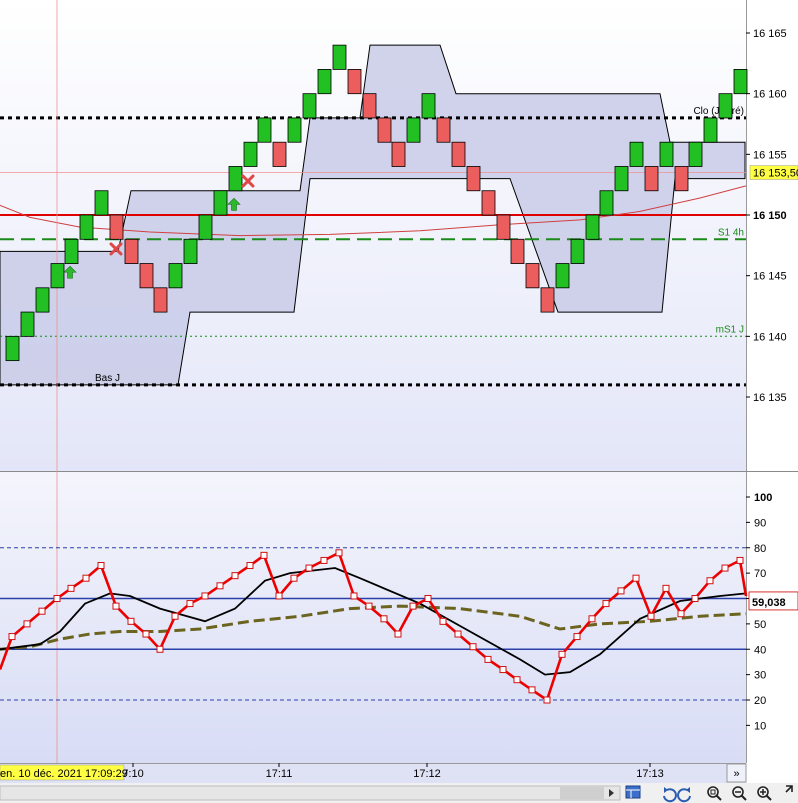 This screenshot has height=803, width=798. I want to click on scrollbar-thumb, so click(582, 793).